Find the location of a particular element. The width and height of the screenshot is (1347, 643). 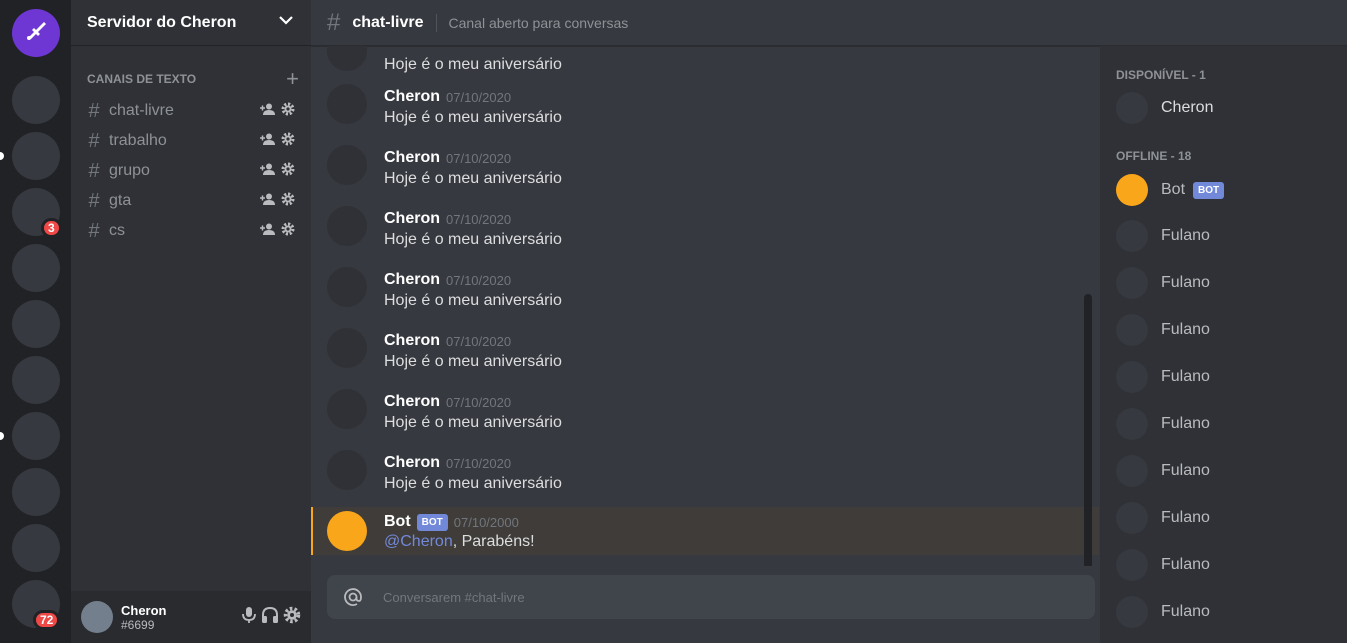

offline-section-header: OFFLINE - 18 is located at coordinates (1154, 156).